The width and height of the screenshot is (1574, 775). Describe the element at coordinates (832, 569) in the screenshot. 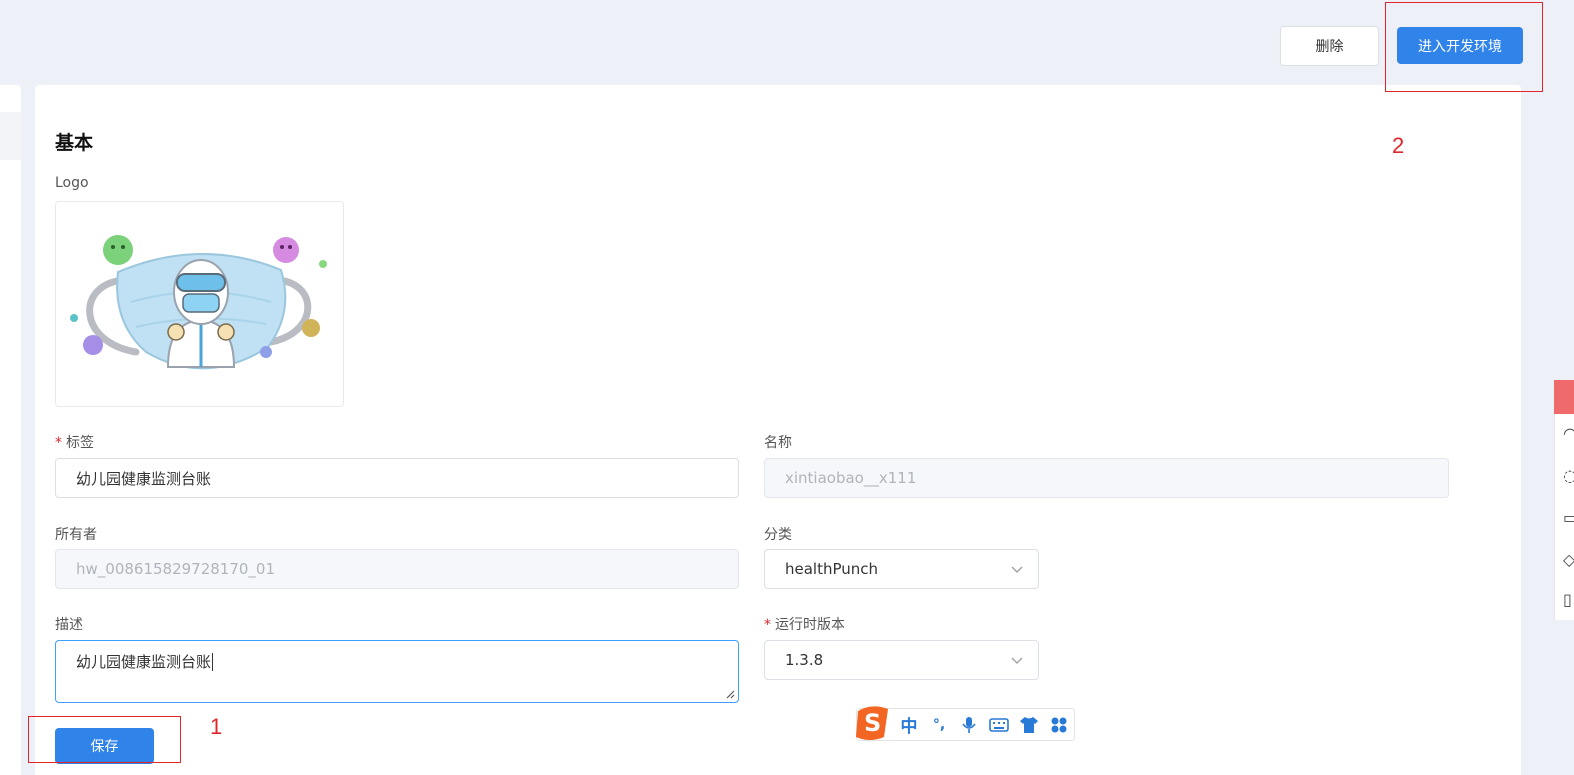

I see `category-select-value: healthPunch` at that location.